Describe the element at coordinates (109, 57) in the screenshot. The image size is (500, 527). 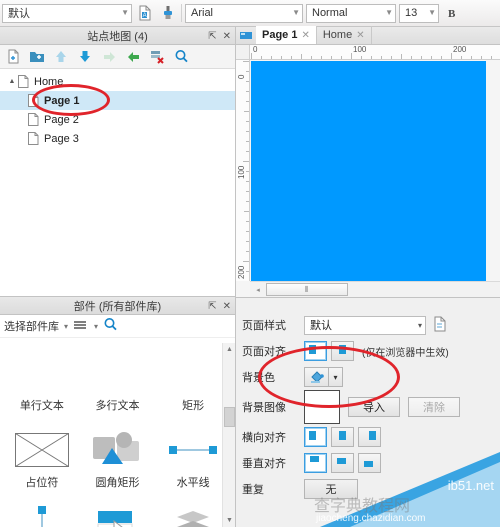
I see `indent-right-icon` at that location.